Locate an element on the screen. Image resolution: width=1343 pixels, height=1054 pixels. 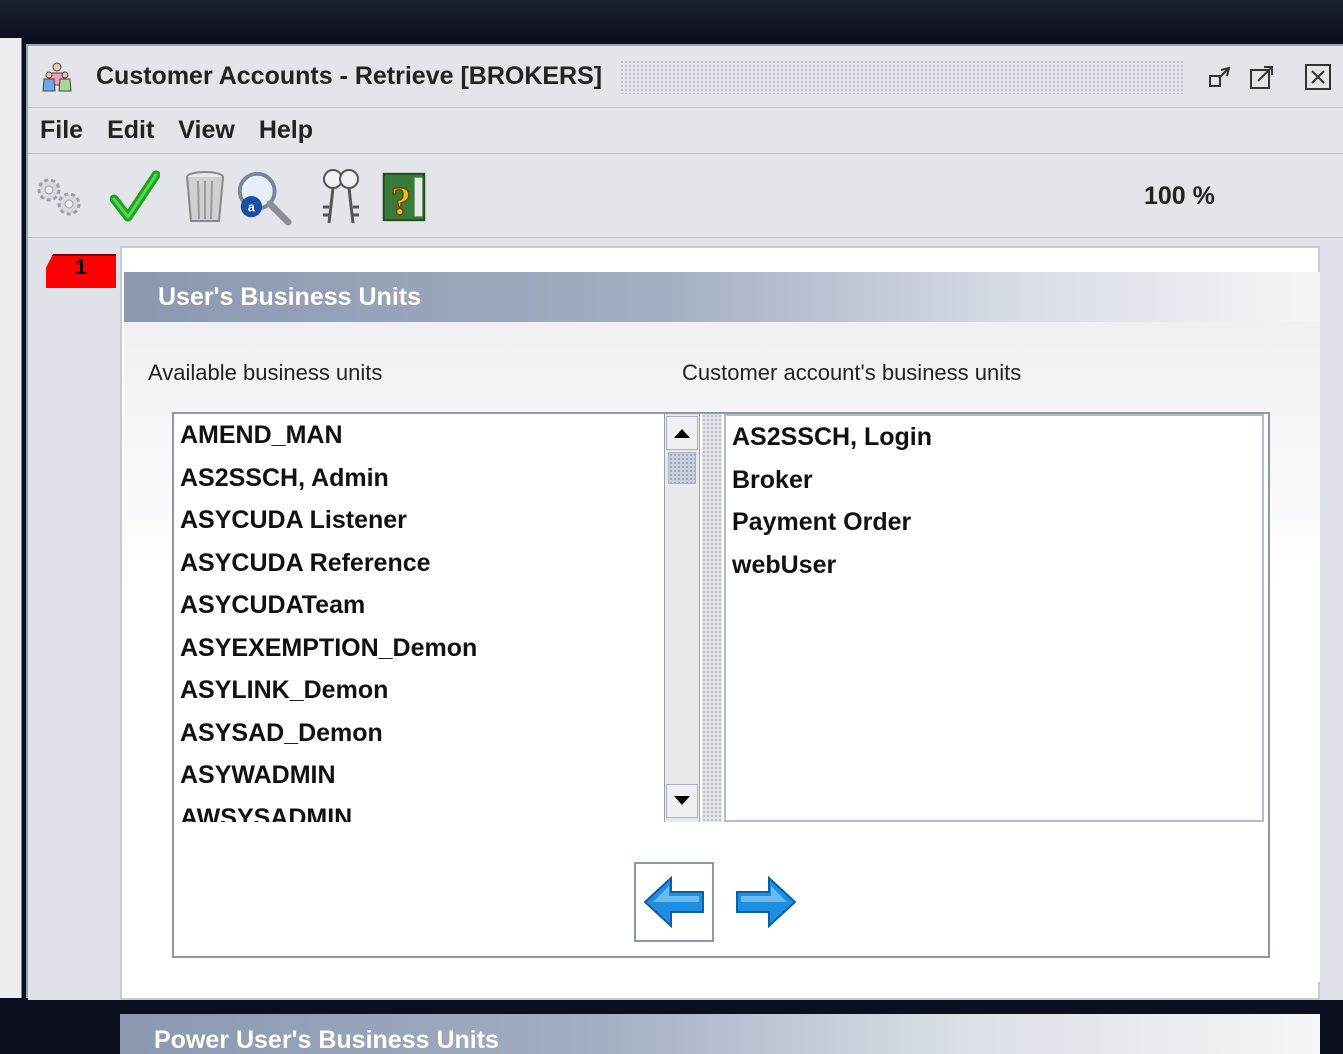
transfer-buttons is located at coordinates (720, 902).